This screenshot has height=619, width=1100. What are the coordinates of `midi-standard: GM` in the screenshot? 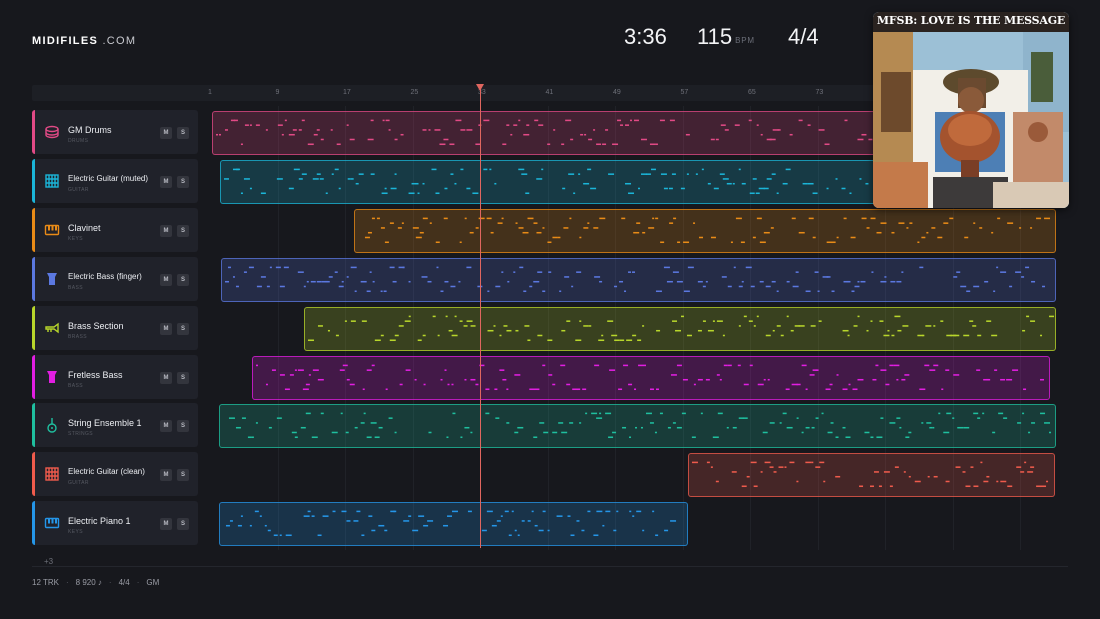 It's located at (153, 582).